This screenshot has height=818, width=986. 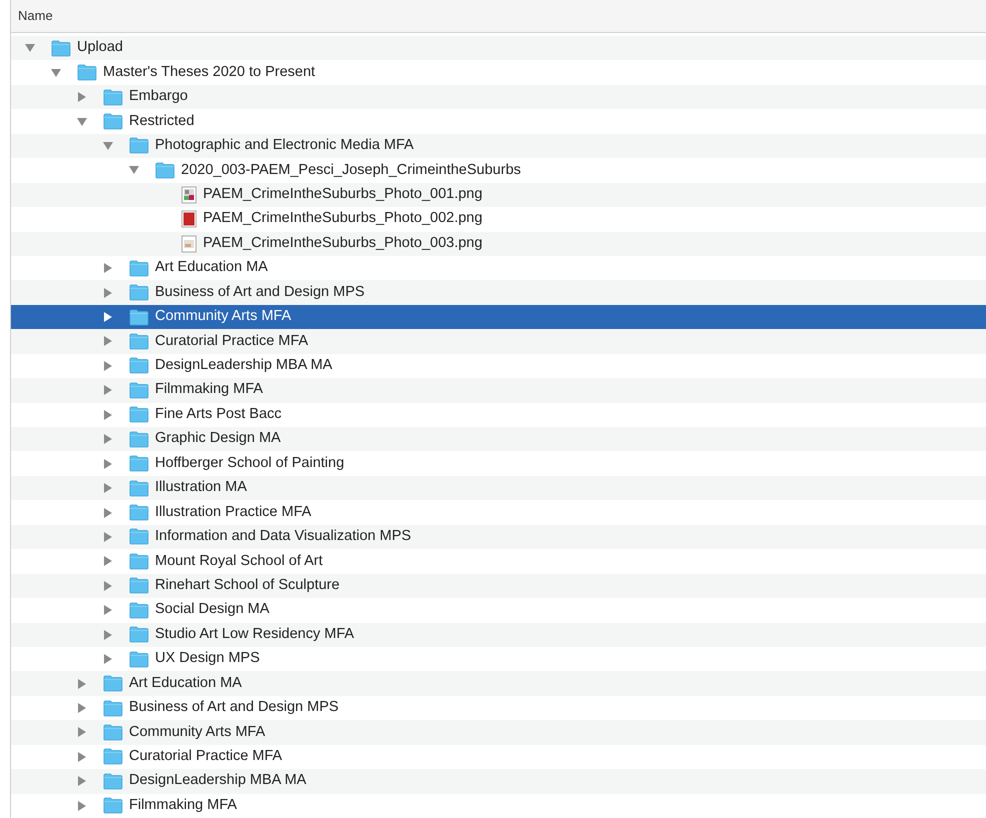 I want to click on tree-row: Studio Art Low Residency MFA, so click(x=498, y=634).